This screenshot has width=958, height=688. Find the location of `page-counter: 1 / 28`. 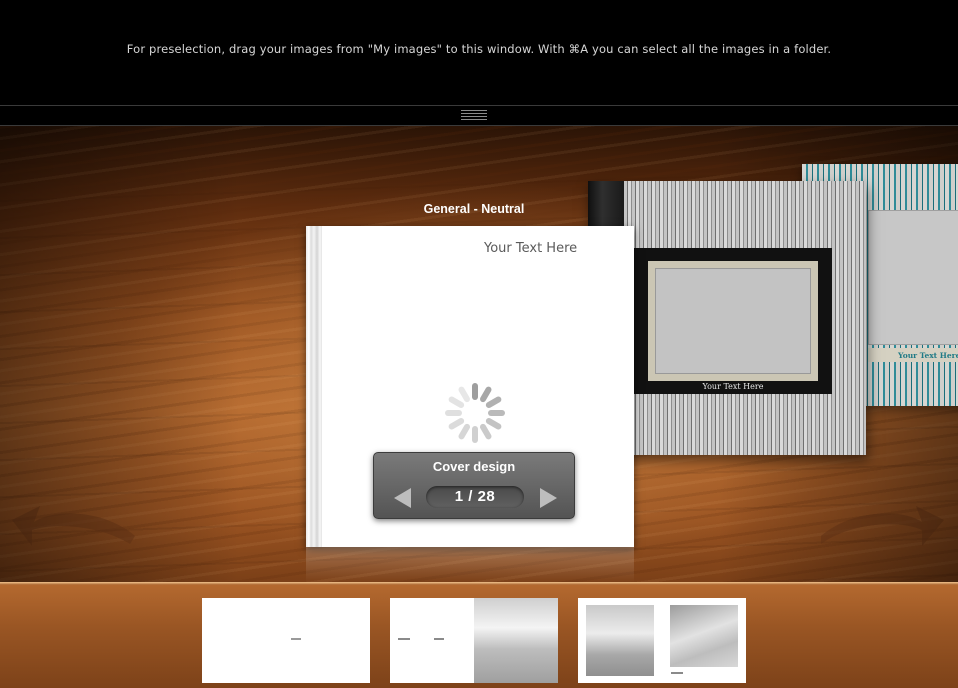

page-counter: 1 / 28 is located at coordinates (475, 497).